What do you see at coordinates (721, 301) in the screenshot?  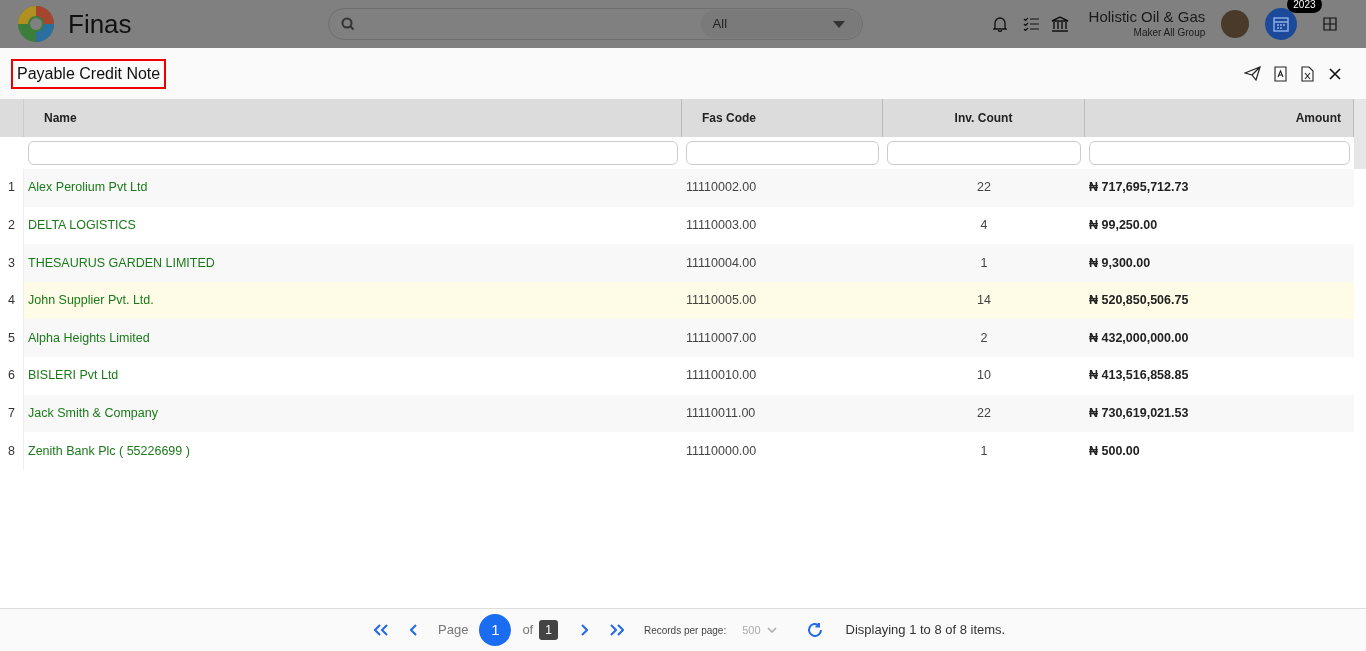 I see `table-cell-text: 11110005.00` at bounding box center [721, 301].